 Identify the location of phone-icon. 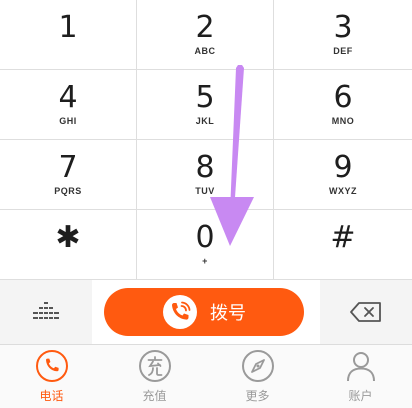
(51, 366).